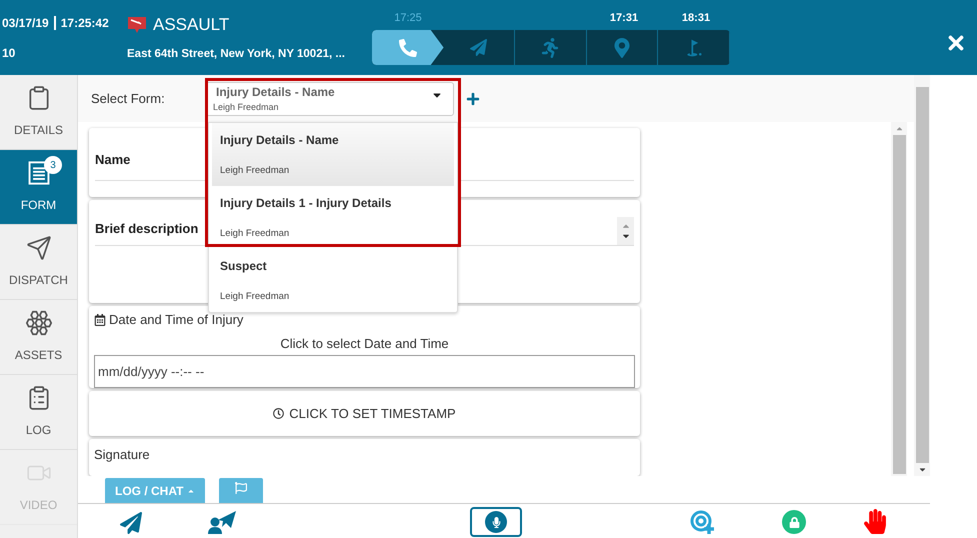 This screenshot has width=977, height=538. I want to click on microphone-button, so click(496, 522).